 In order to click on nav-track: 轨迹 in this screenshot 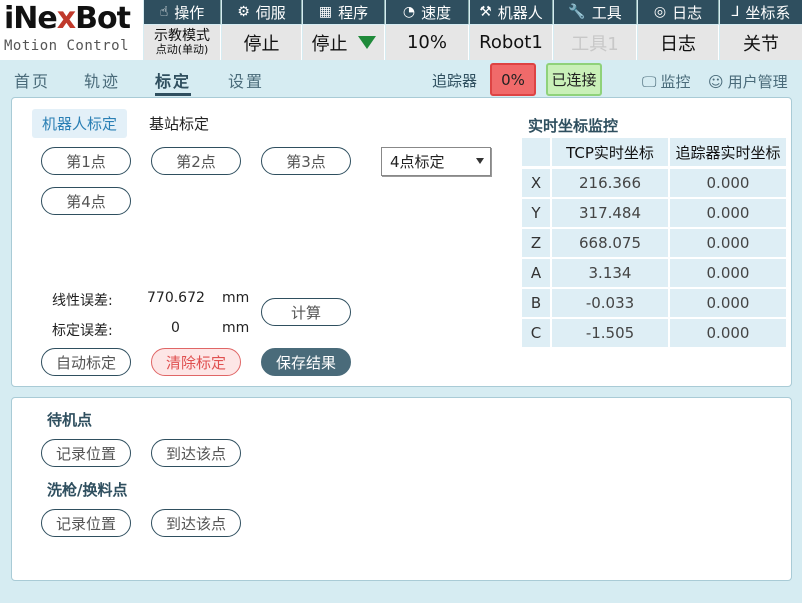, I will do `click(102, 80)`.